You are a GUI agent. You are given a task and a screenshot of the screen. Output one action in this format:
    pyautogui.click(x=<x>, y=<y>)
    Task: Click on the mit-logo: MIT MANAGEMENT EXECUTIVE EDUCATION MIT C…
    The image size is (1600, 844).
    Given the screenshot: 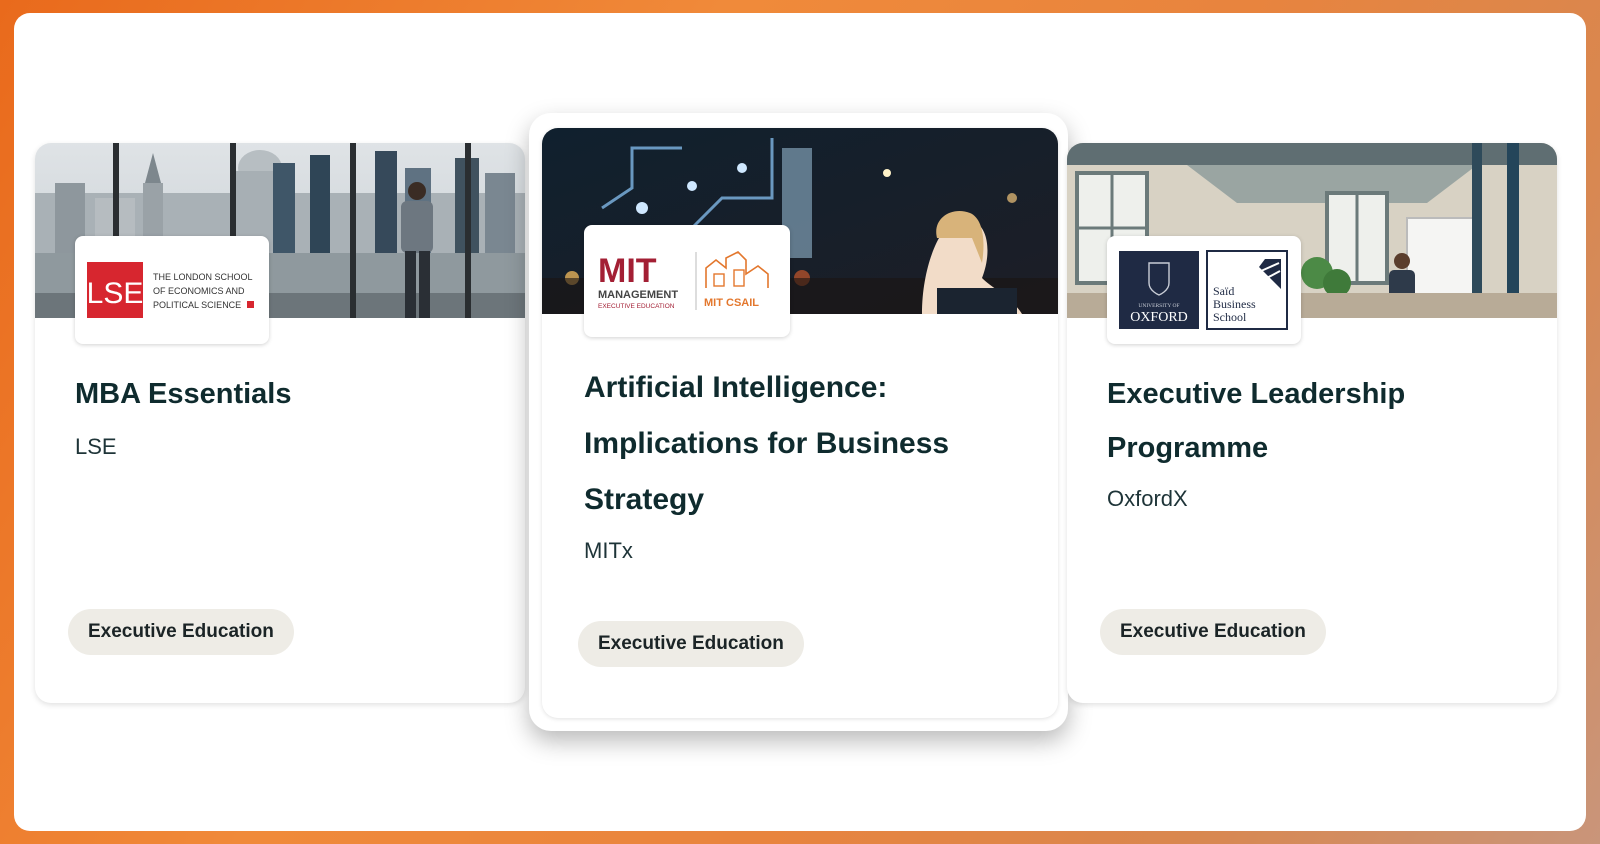 What is the action you would take?
    pyautogui.click(x=687, y=281)
    